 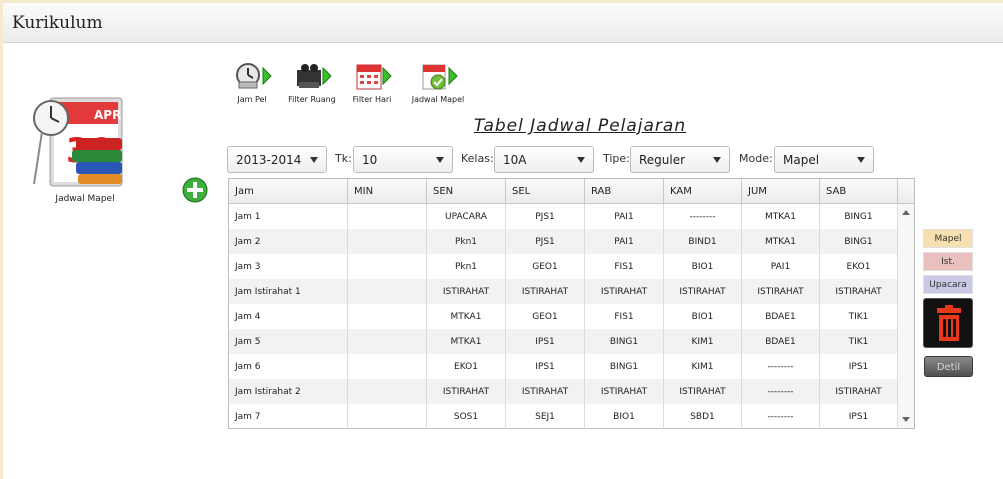 I want to click on table-cell: TIK1, so click(x=859, y=316).